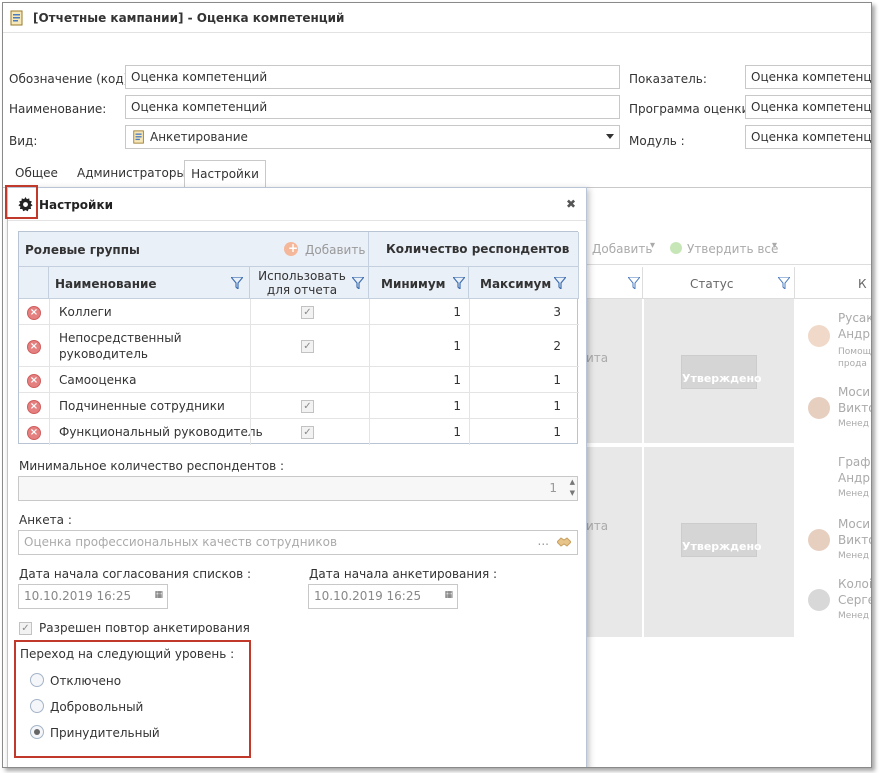 This screenshot has height=773, width=882. I want to click on k-header: К, so click(862, 284).